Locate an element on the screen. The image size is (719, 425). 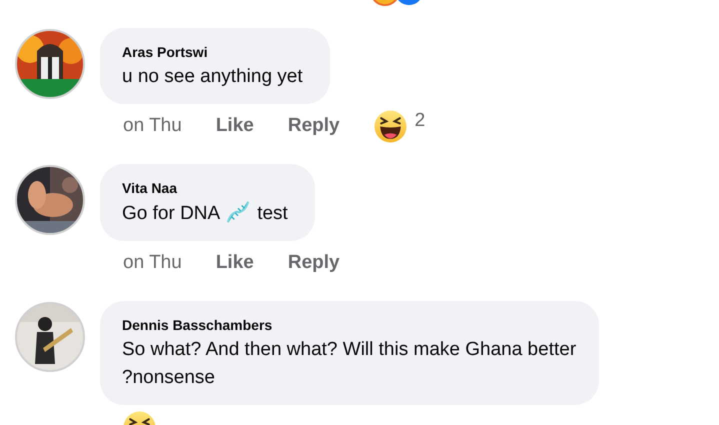
comment-text: u no see anything yet is located at coordinates (212, 76).